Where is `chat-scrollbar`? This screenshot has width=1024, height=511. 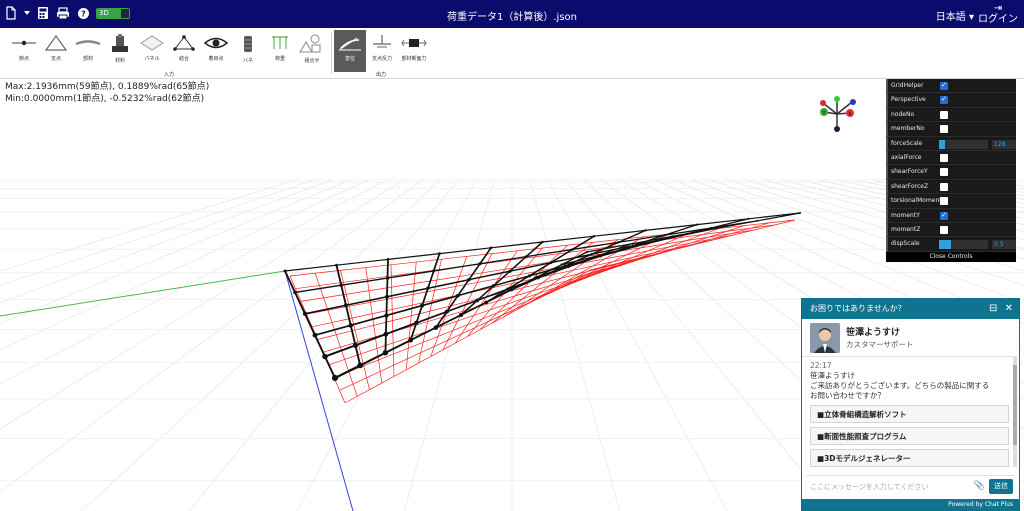 chat-scrollbar is located at coordinates (1015, 412).